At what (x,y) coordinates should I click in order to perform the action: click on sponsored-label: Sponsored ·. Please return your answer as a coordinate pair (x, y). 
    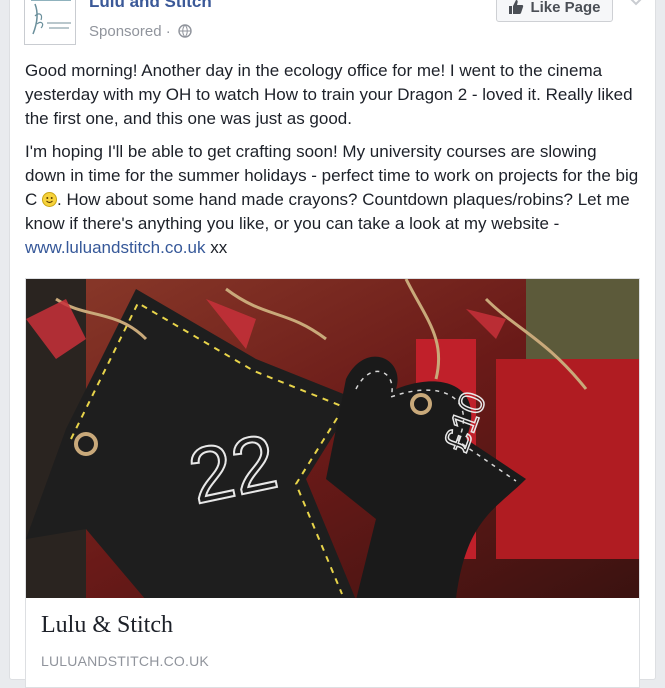
    Looking at the image, I should click on (140, 31).